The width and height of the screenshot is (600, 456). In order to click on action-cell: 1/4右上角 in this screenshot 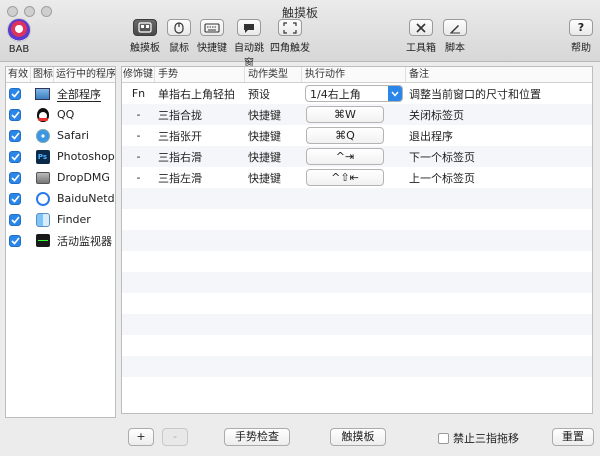, I will do `click(354, 93)`.